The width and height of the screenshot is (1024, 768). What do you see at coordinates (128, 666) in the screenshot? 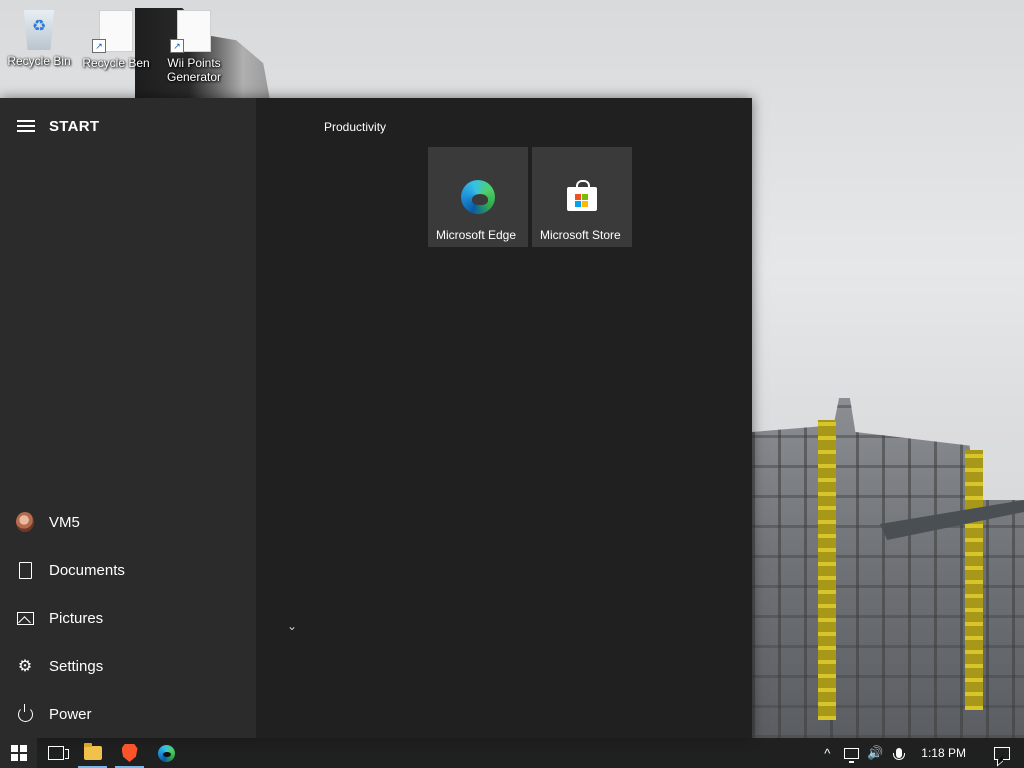
I see `sidebar-item-settings: ⚙ Settings` at bounding box center [128, 666].